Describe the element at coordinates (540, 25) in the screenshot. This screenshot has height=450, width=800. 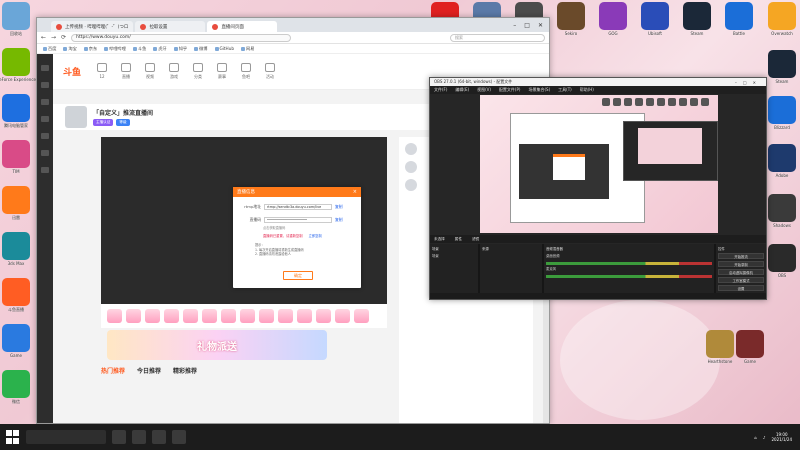
I see `close-icon: ✕` at that location.